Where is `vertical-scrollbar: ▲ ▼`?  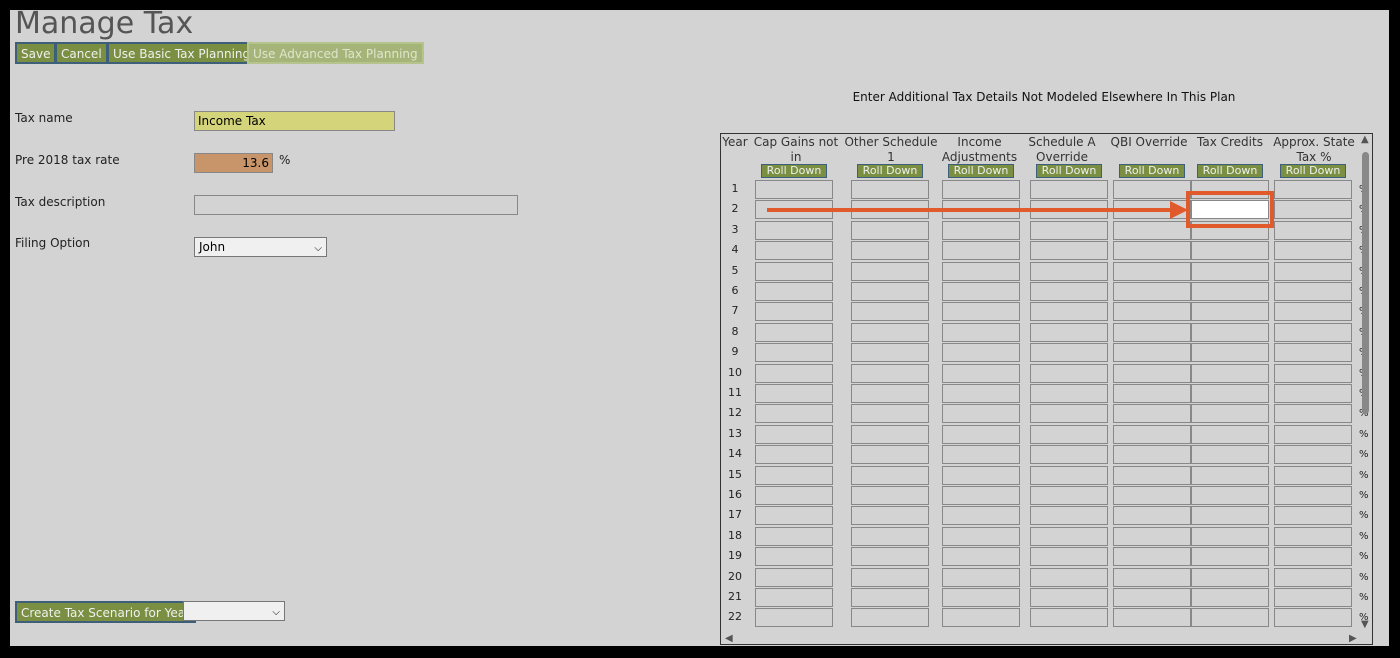
vertical-scrollbar: ▲ ▼ is located at coordinates (1365, 389).